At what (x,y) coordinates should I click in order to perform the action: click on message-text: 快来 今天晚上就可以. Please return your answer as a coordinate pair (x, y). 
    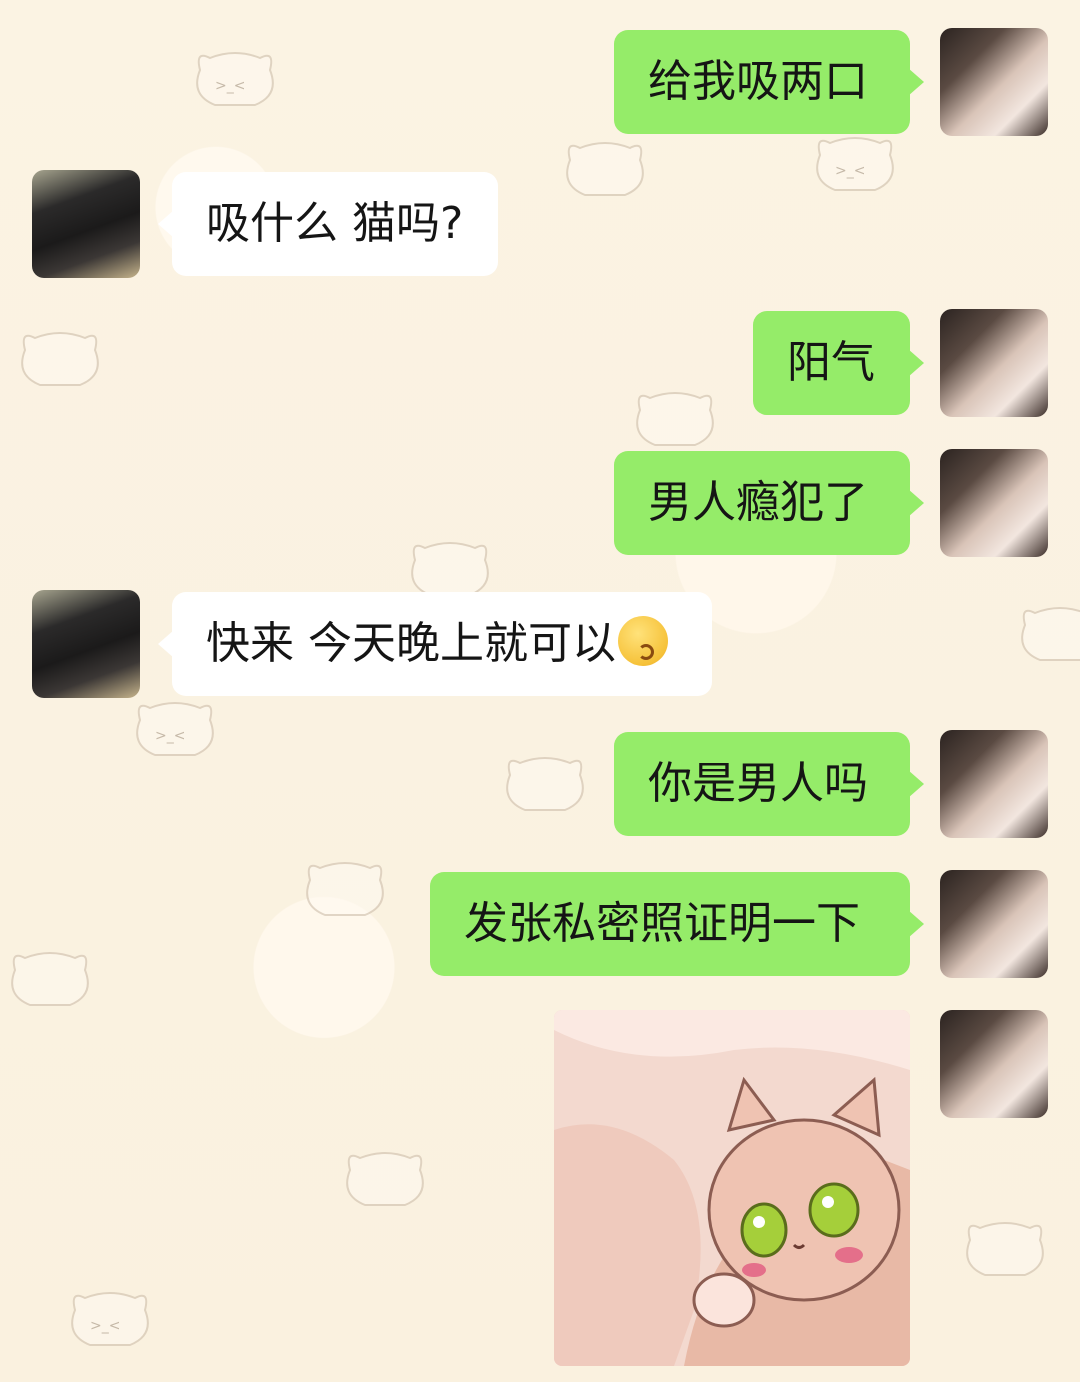
    Looking at the image, I should click on (411, 643).